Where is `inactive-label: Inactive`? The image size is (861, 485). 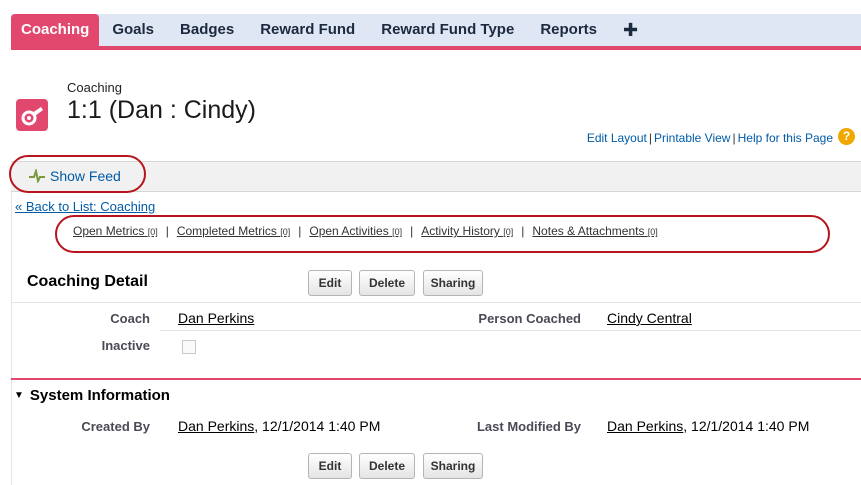 inactive-label: Inactive is located at coordinates (125, 345).